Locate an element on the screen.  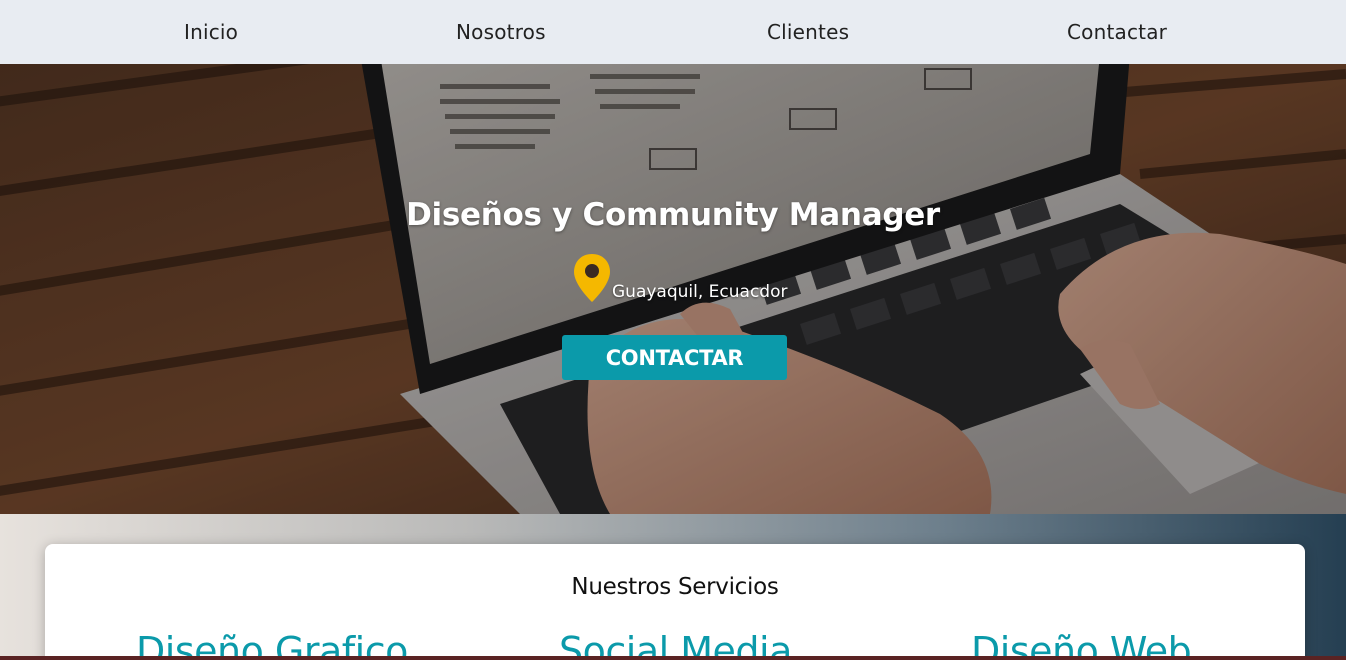
services-title: Nuestros Servicios is located at coordinates (675, 587).